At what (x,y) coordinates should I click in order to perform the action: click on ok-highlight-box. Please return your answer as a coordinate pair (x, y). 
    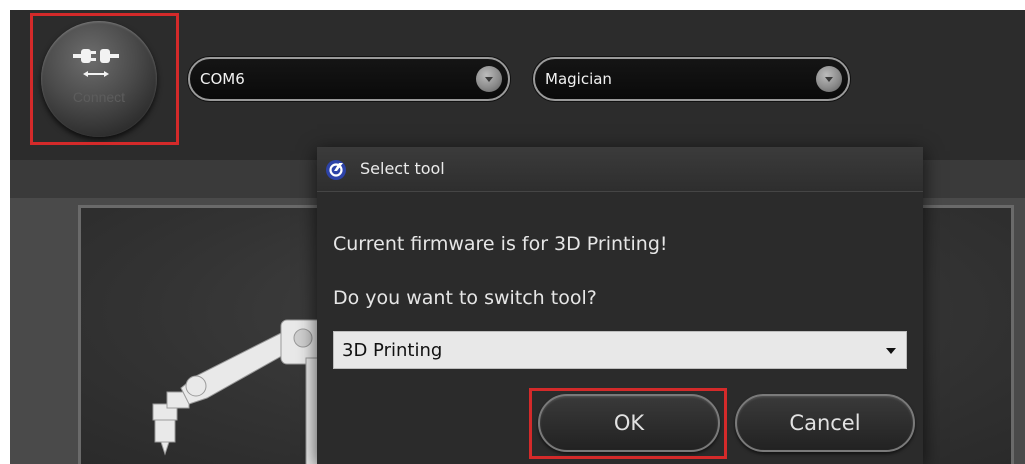
    Looking at the image, I should click on (628, 423).